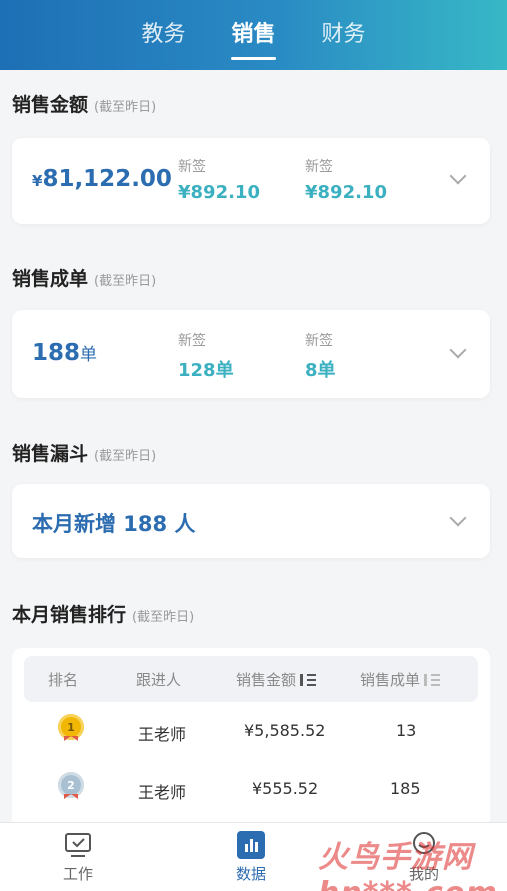  I want to click on new-signed-orders-2: 新签 8单, so click(320, 356).